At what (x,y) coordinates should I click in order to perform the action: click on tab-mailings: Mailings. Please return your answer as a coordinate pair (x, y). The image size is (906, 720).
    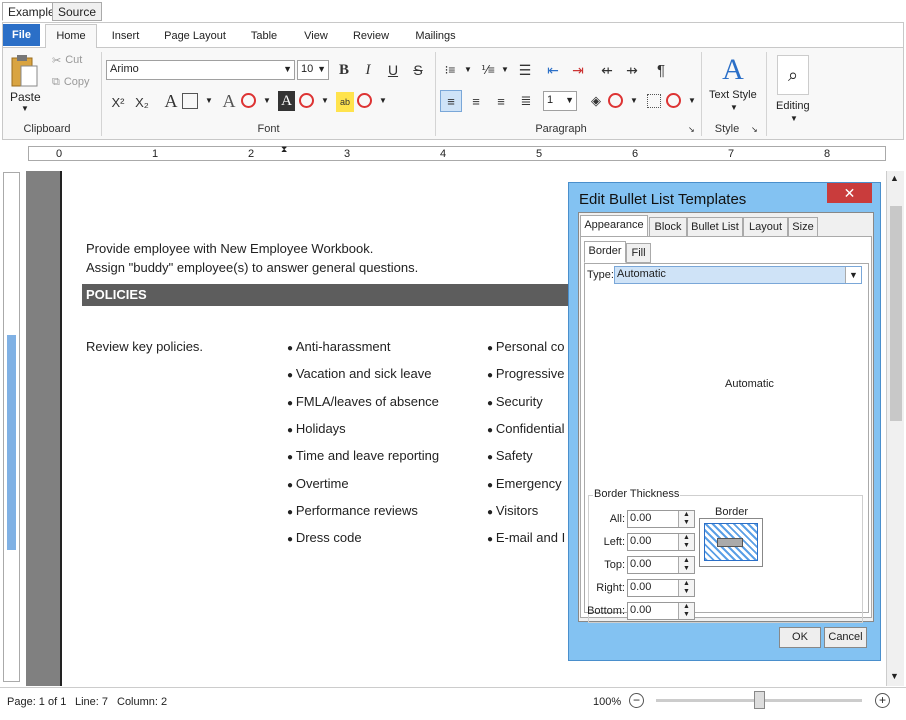
    Looking at the image, I should click on (435, 36).